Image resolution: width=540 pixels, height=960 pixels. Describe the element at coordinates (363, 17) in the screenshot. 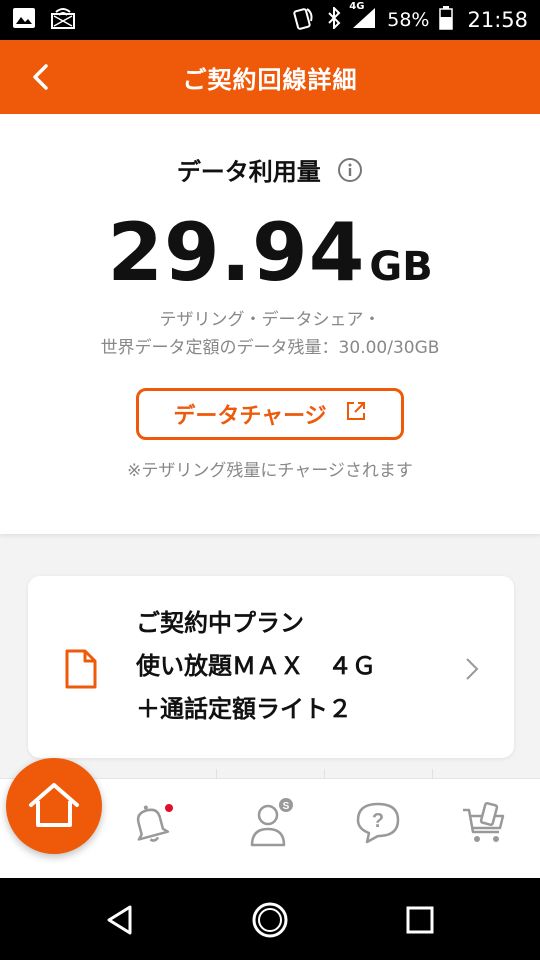

I see `signal-icon: 4G` at that location.